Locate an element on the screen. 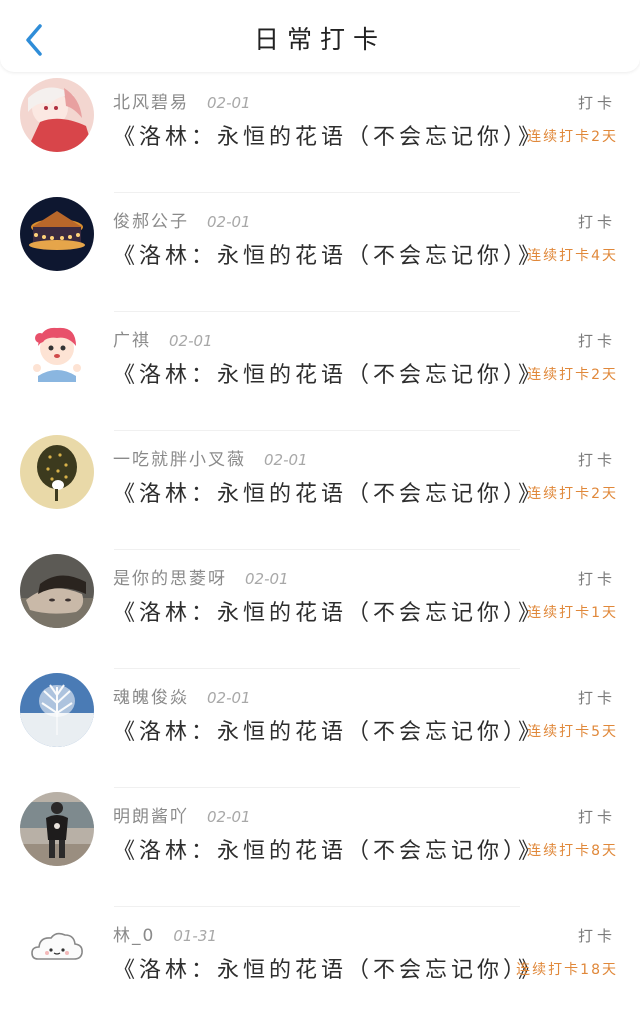  cartoon-girl-avatar is located at coordinates (57, 353).